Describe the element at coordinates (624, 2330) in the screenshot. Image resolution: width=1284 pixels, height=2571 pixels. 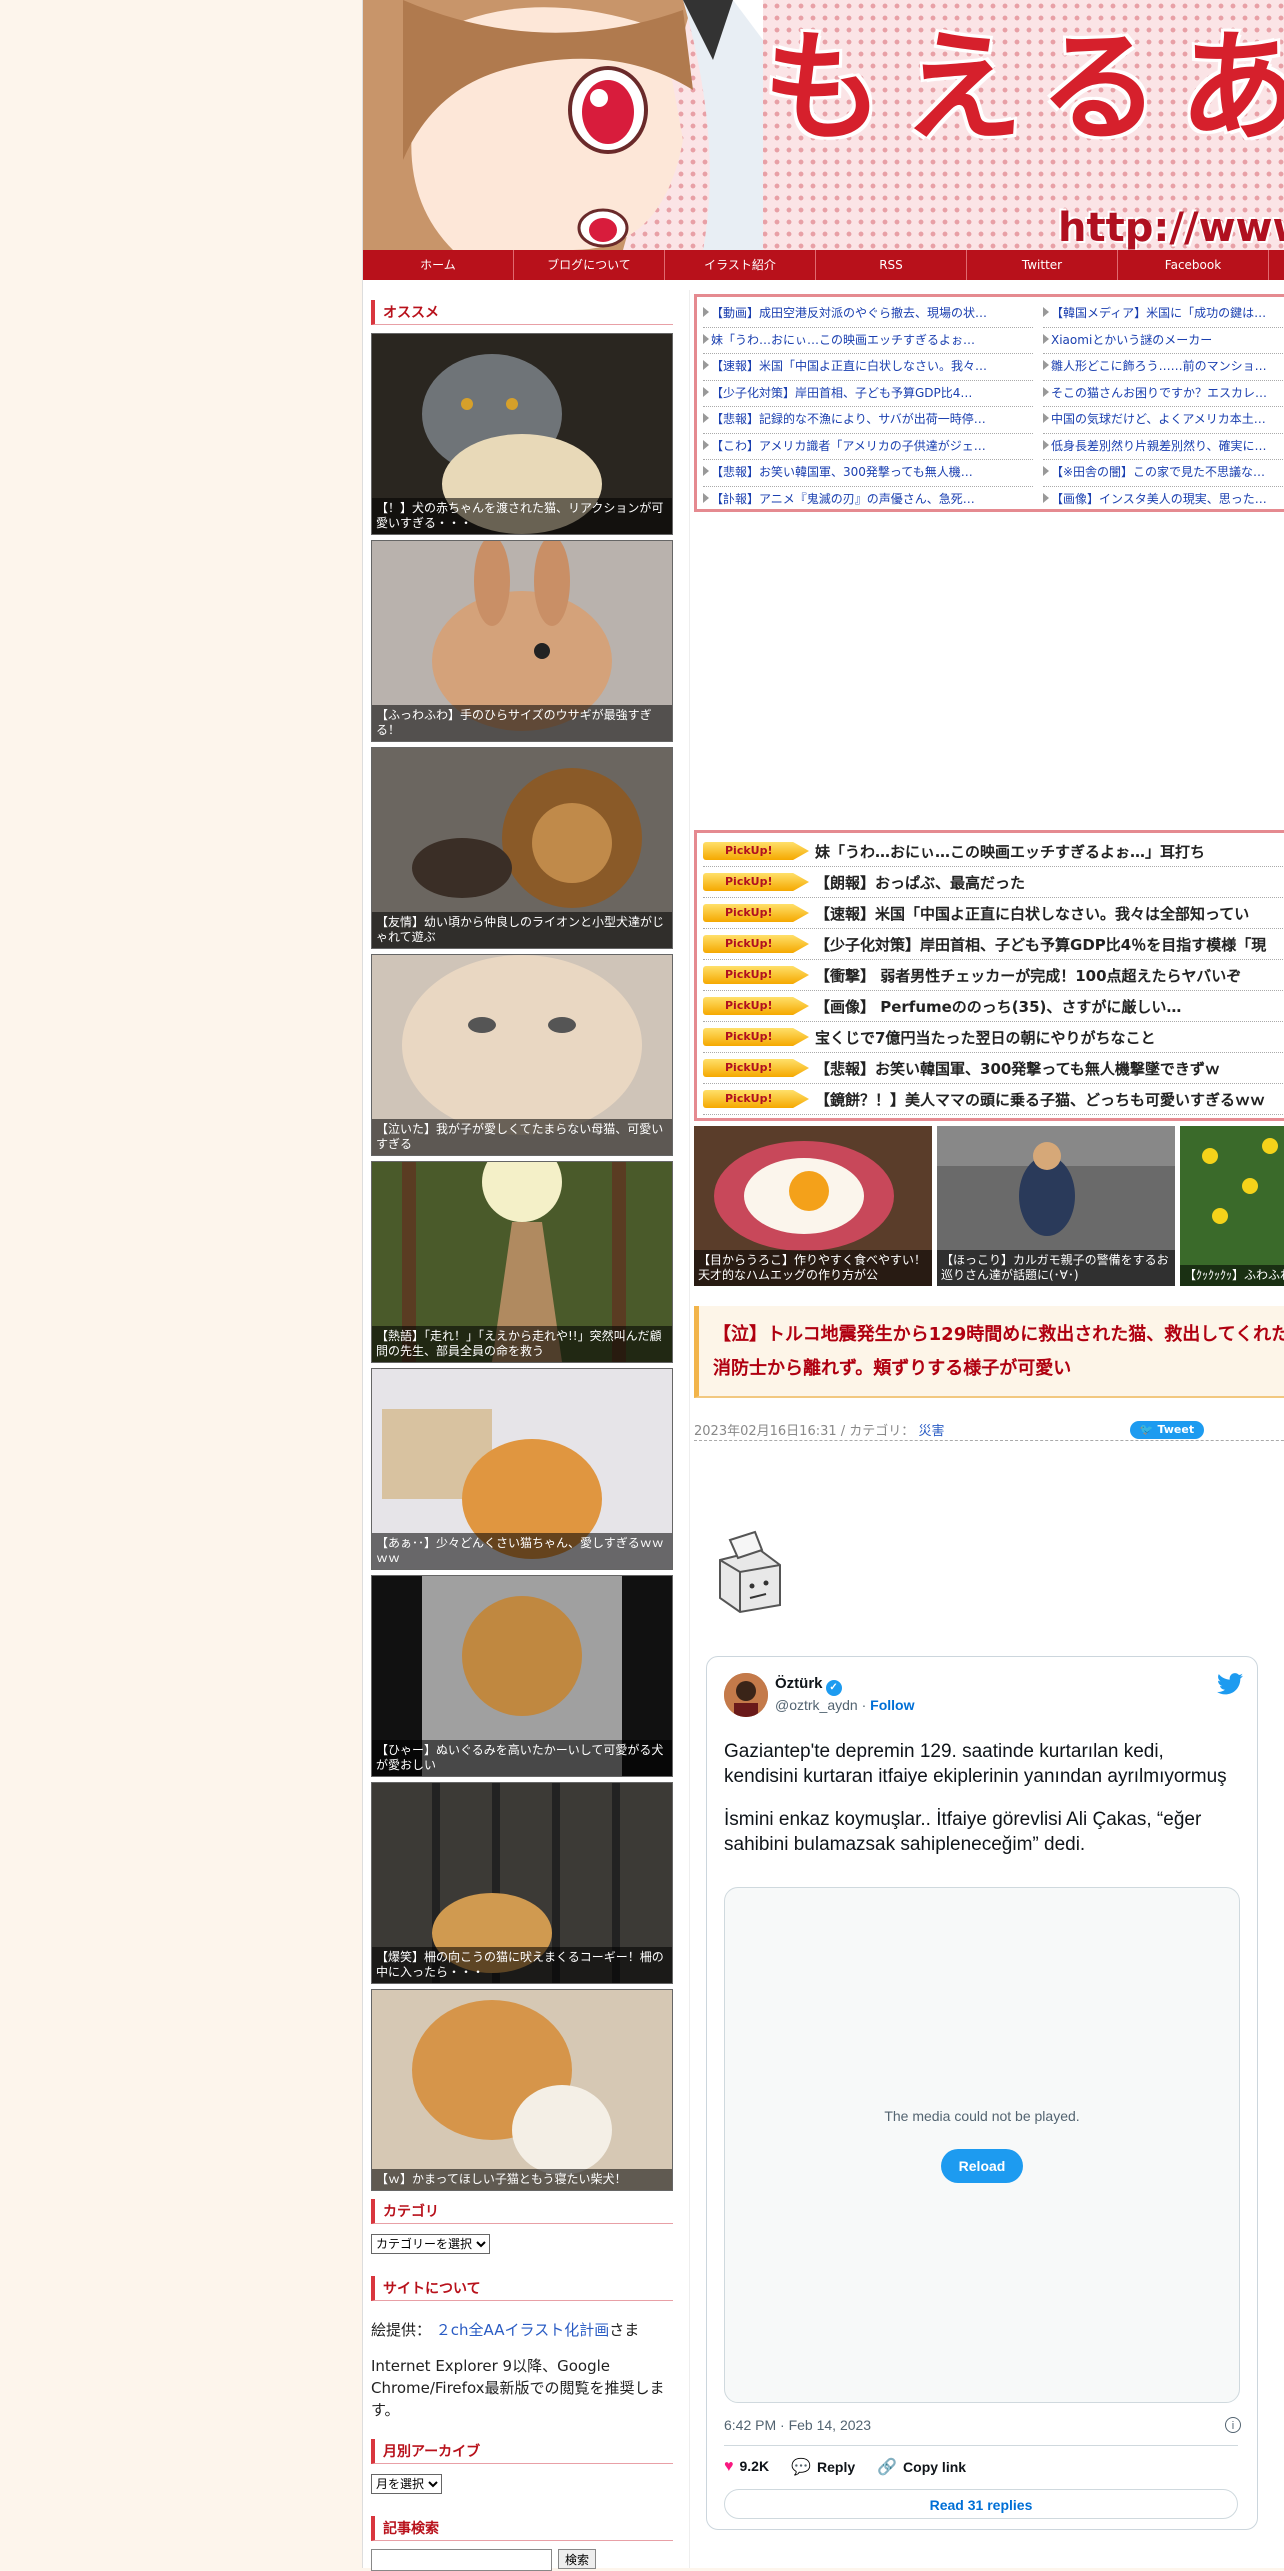
I see `credit-suffix: さま` at that location.